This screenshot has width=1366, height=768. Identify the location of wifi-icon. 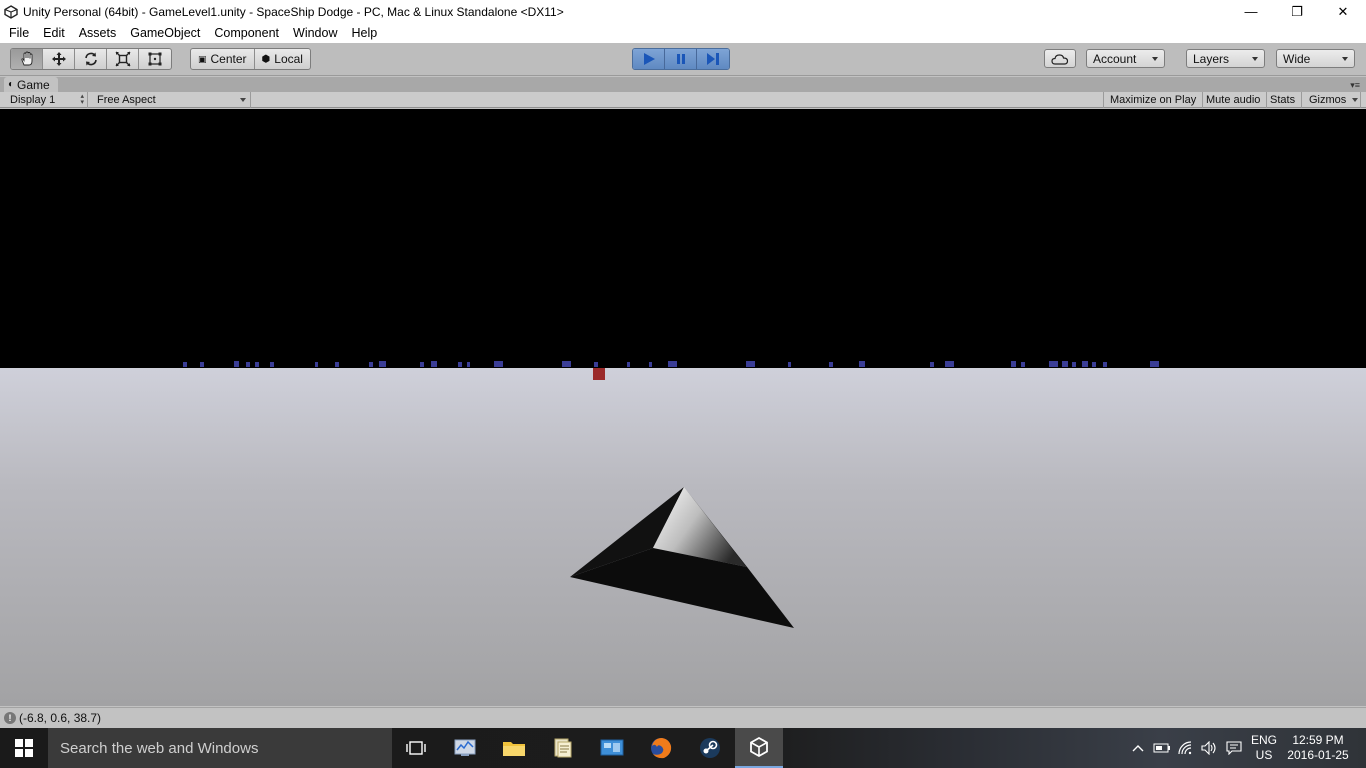
(1185, 748).